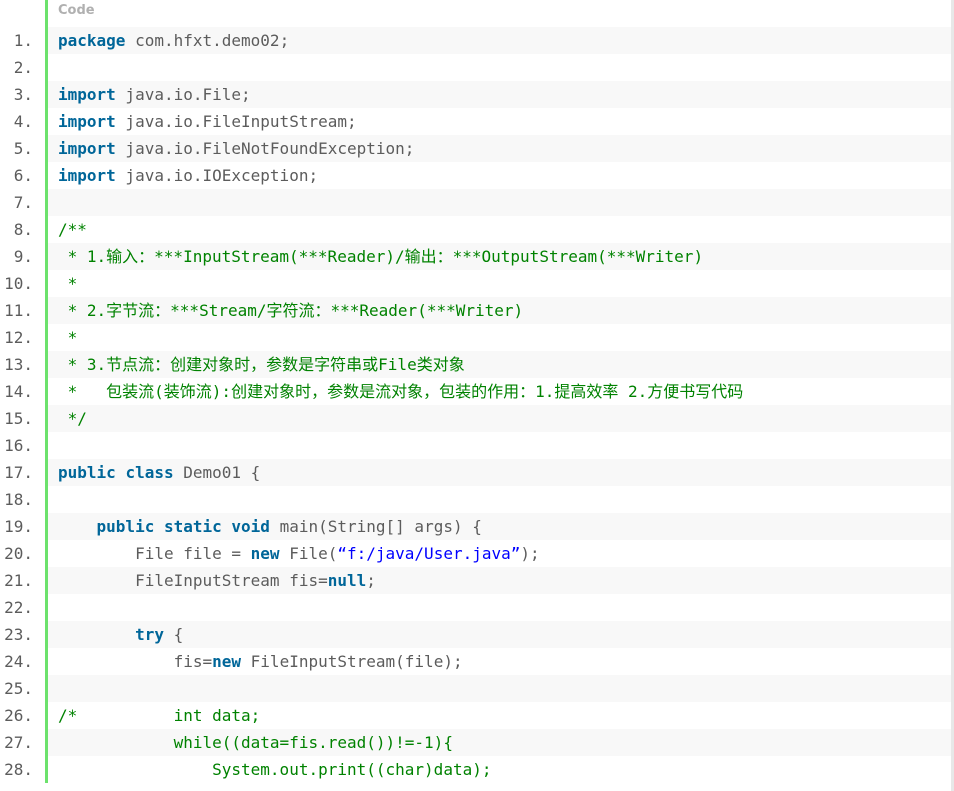 The height and width of the screenshot is (791, 954). What do you see at coordinates (308, 553) in the screenshot?
I see `code-token: File(` at bounding box center [308, 553].